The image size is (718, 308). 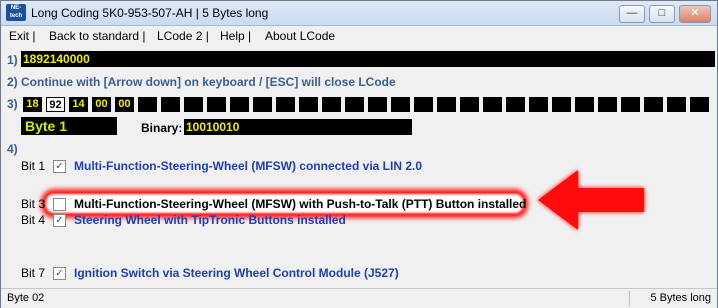 What do you see at coordinates (33, 204) in the screenshot?
I see `bit-3-label: Bit 3` at bounding box center [33, 204].